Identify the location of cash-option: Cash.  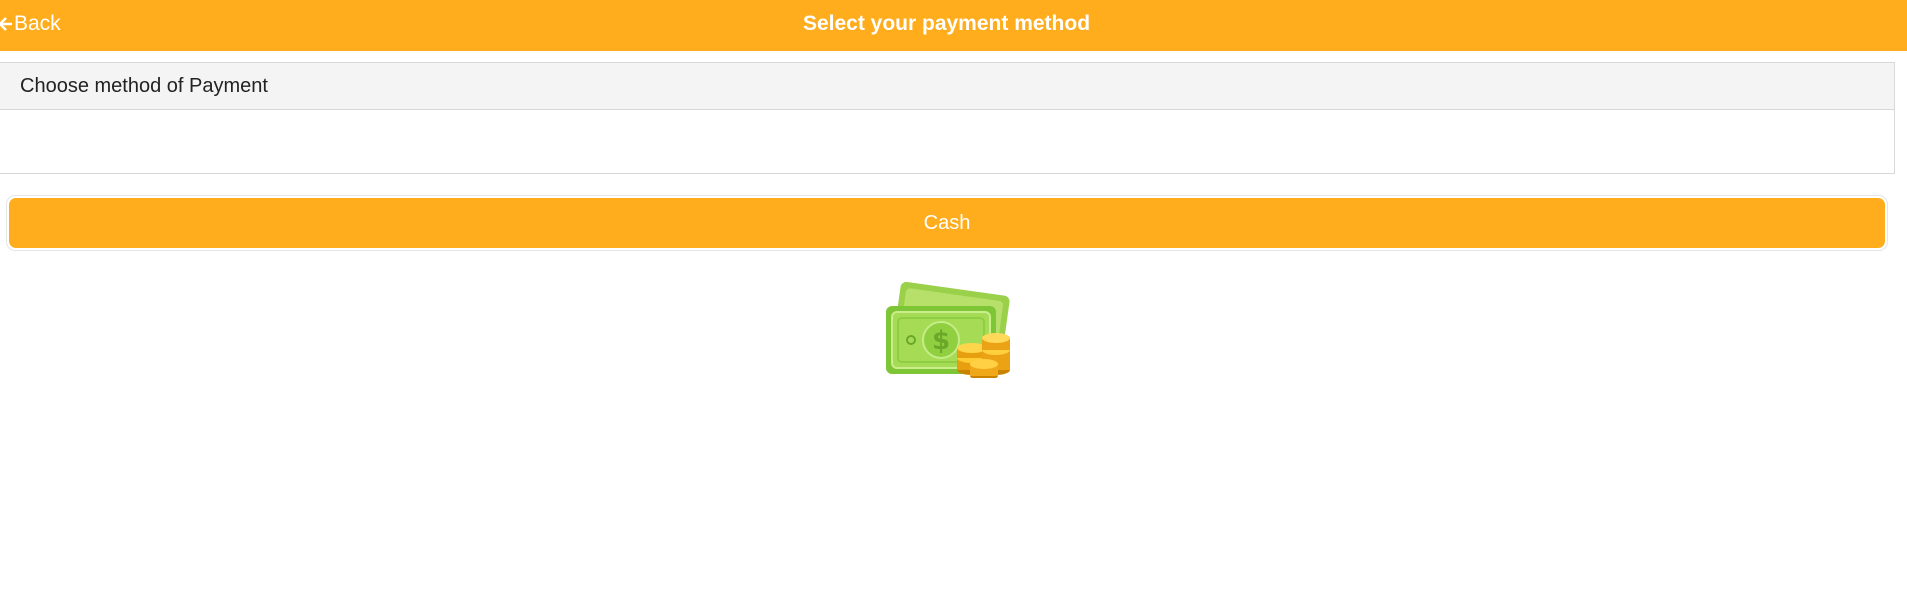
(947, 223).